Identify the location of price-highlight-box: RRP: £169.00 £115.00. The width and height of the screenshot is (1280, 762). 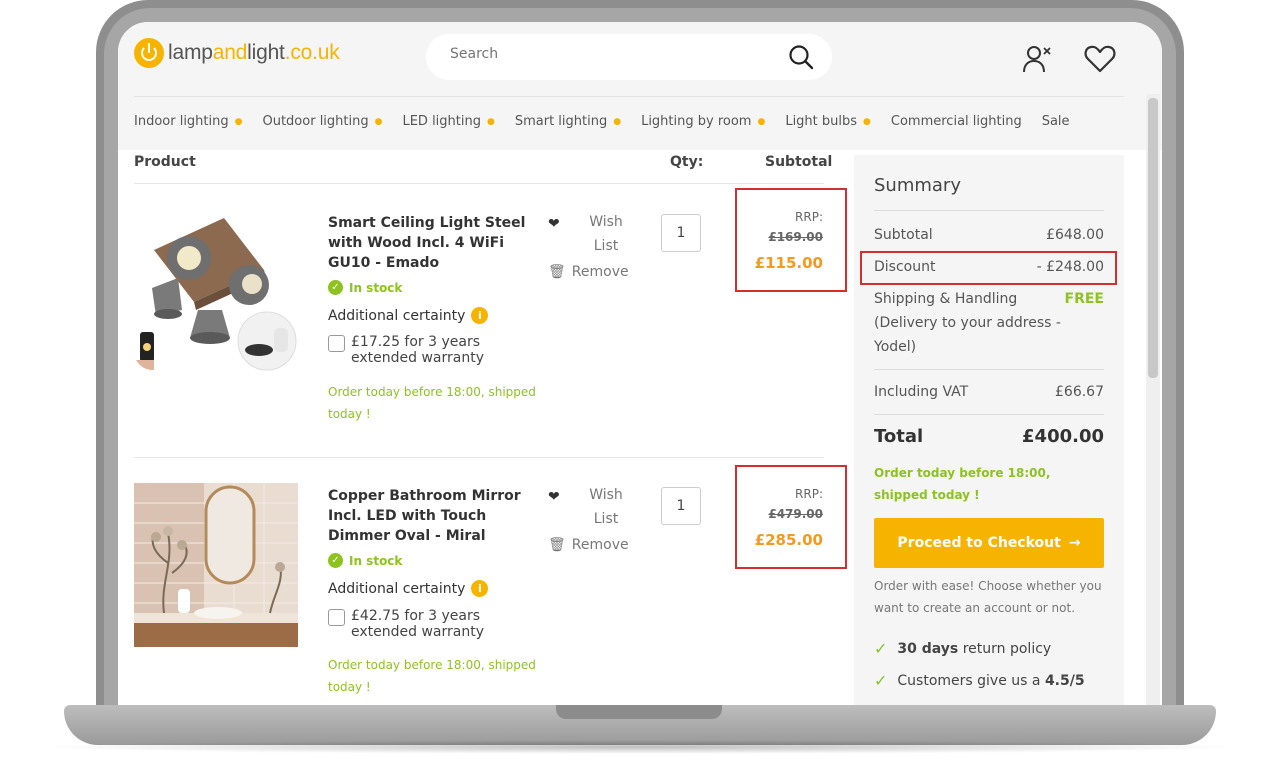
(791, 240).